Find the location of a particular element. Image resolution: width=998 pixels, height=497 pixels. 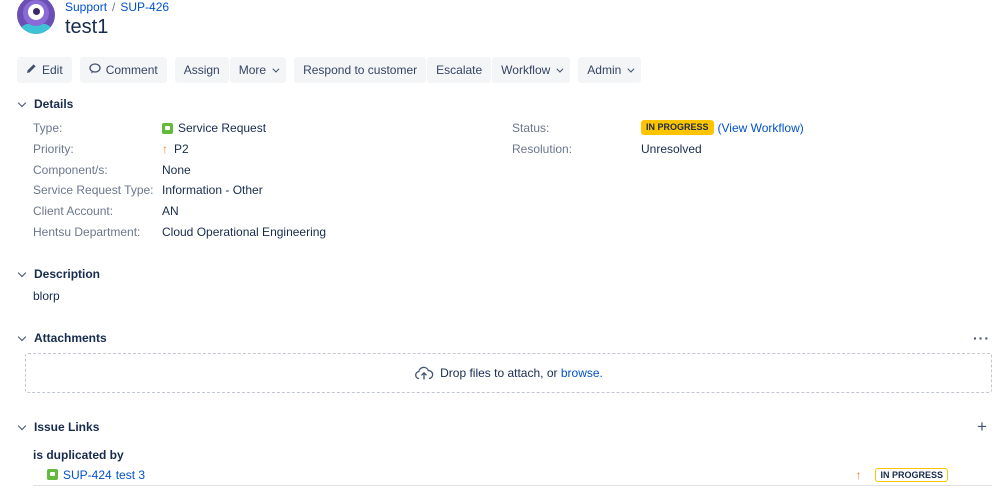

comment-button: Comment is located at coordinates (123, 70).